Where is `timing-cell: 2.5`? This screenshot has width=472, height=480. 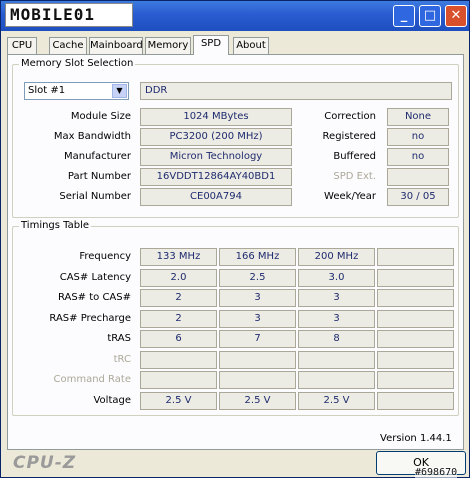
timing-cell: 2.5 is located at coordinates (257, 278).